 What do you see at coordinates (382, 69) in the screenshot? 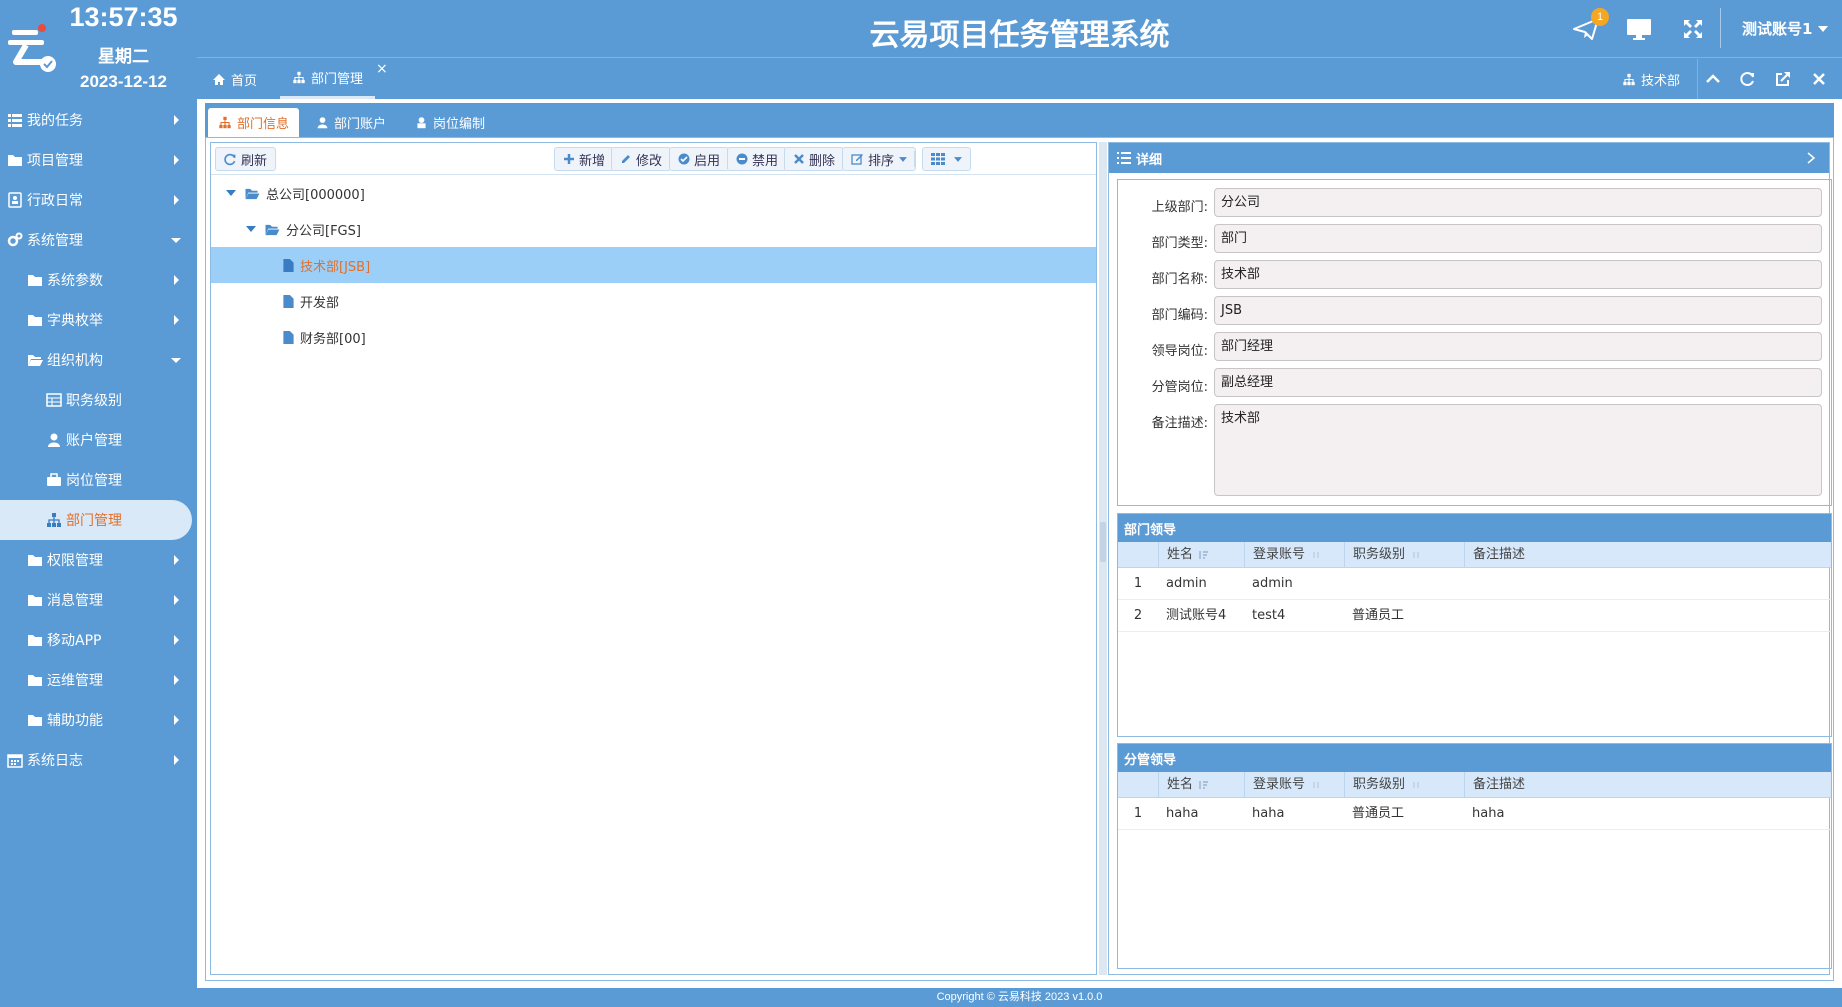
I see `tab-close-button: ×` at bounding box center [382, 69].